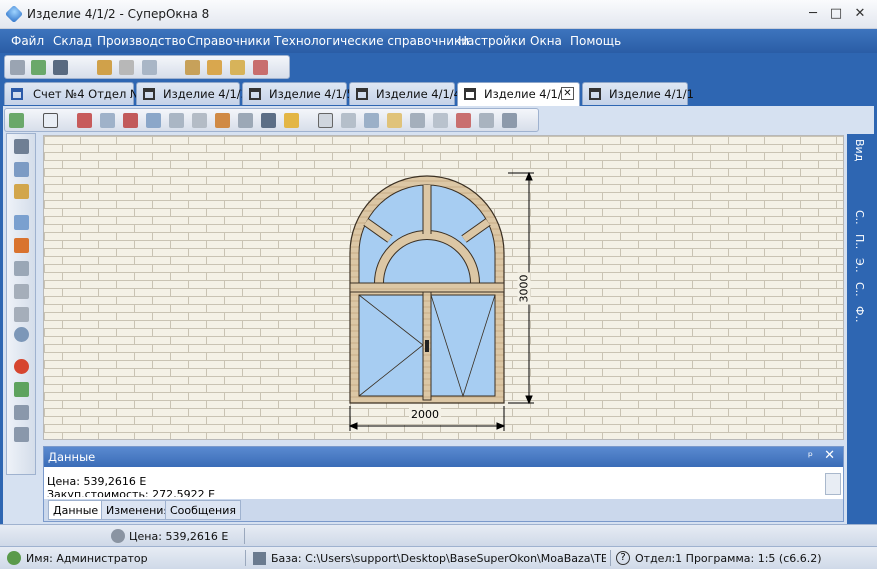 This screenshot has width=877, height=569. What do you see at coordinates (859, 241) in the screenshot?
I see `side-tab-2: П..` at bounding box center [859, 241].